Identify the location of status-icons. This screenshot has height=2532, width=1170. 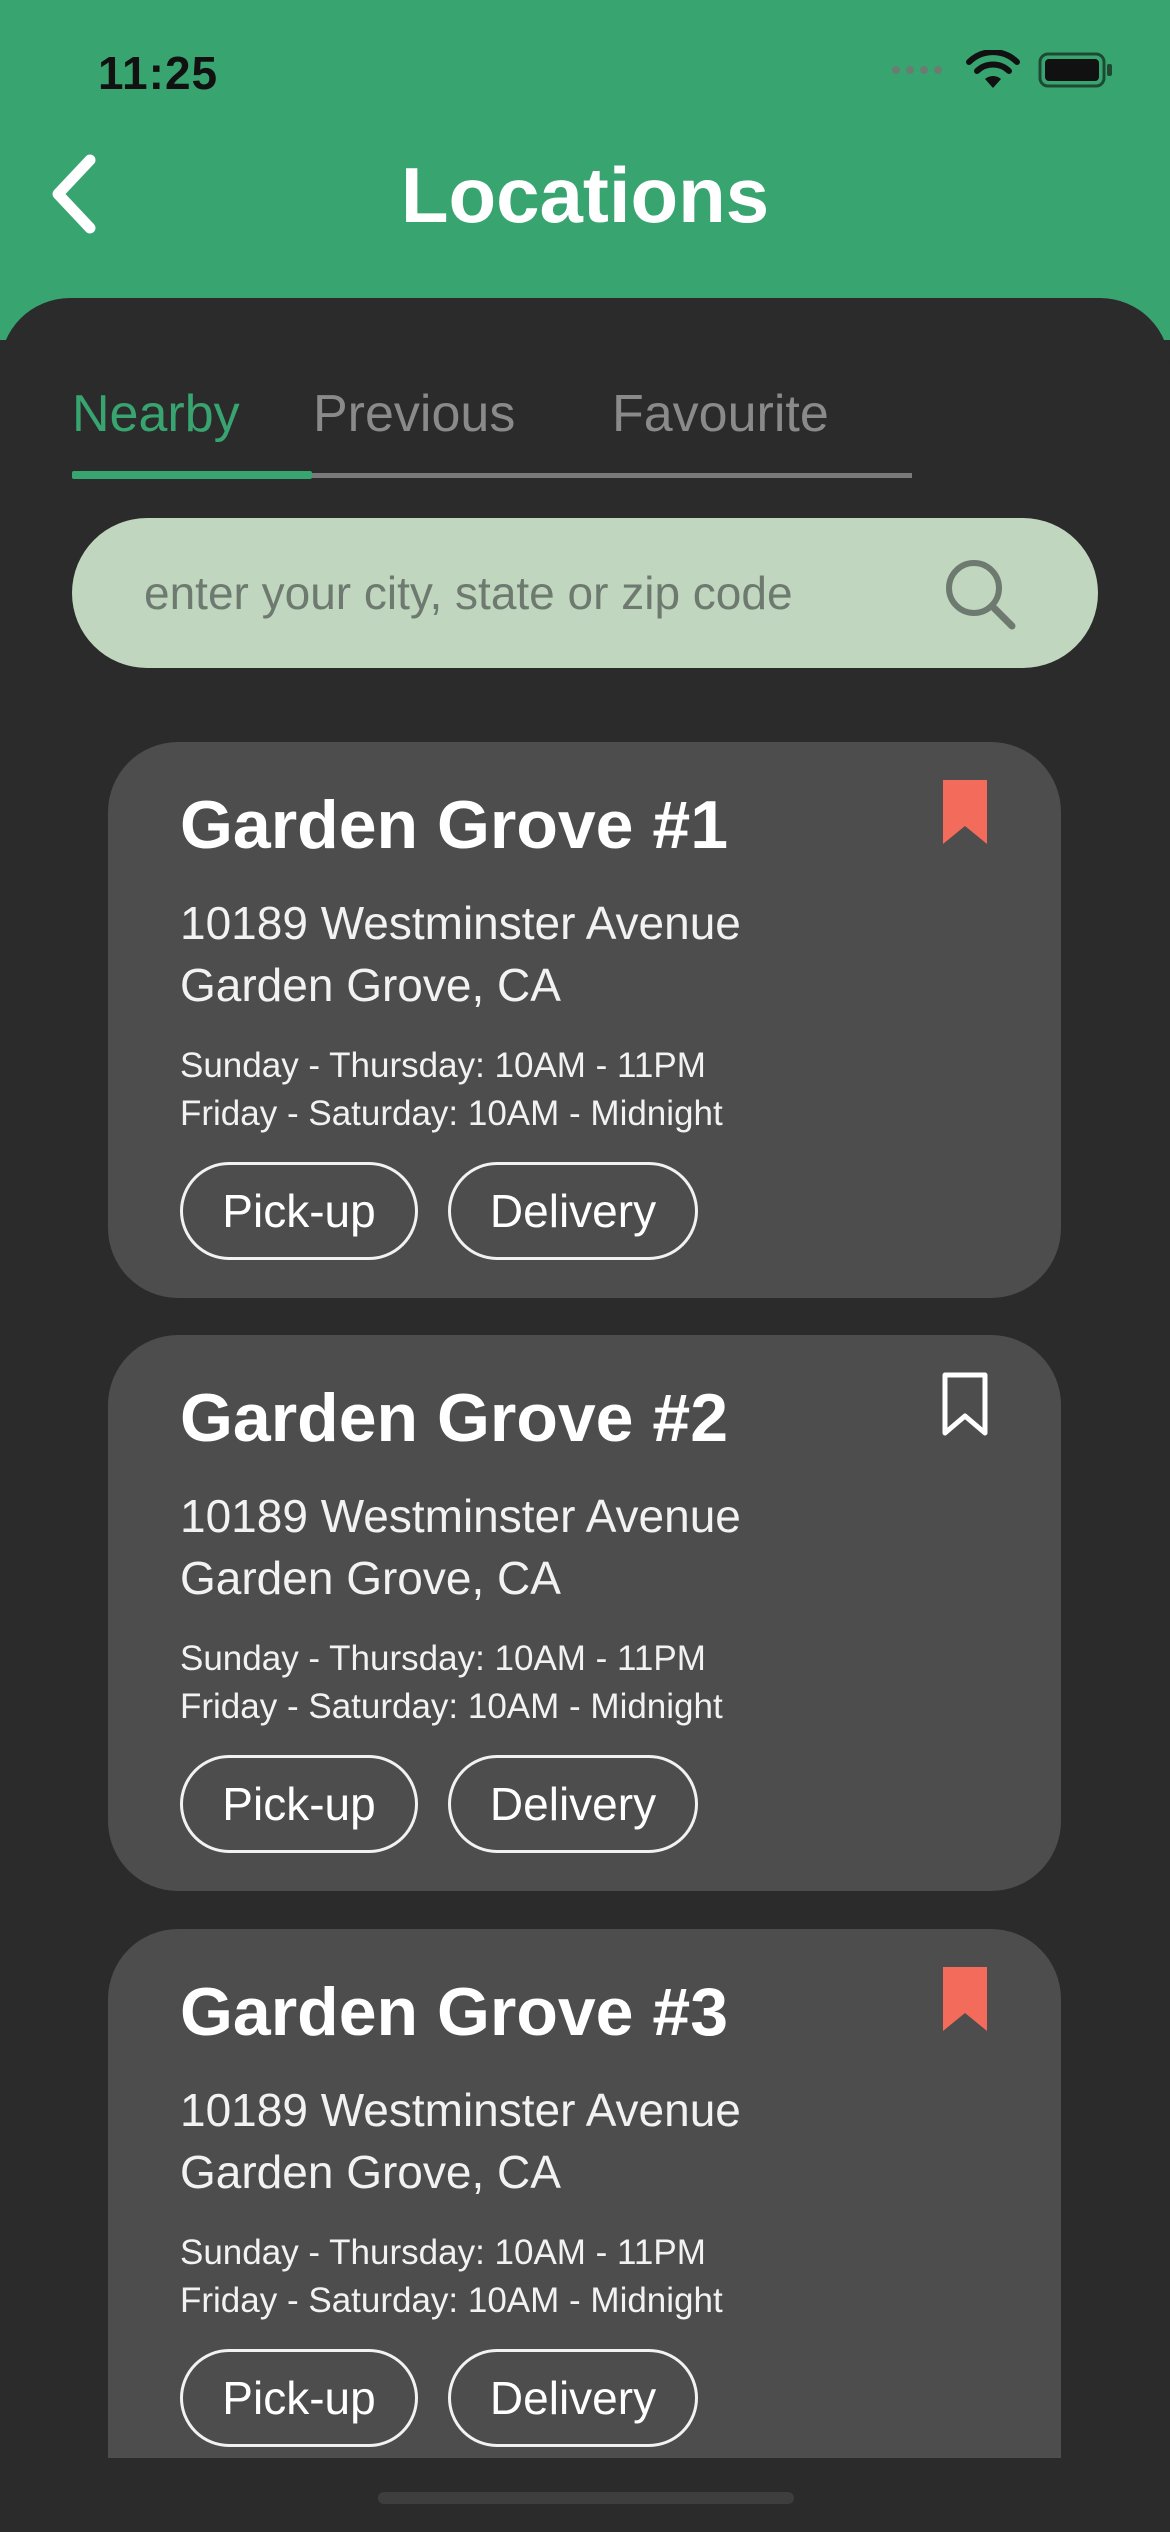
(1003, 70).